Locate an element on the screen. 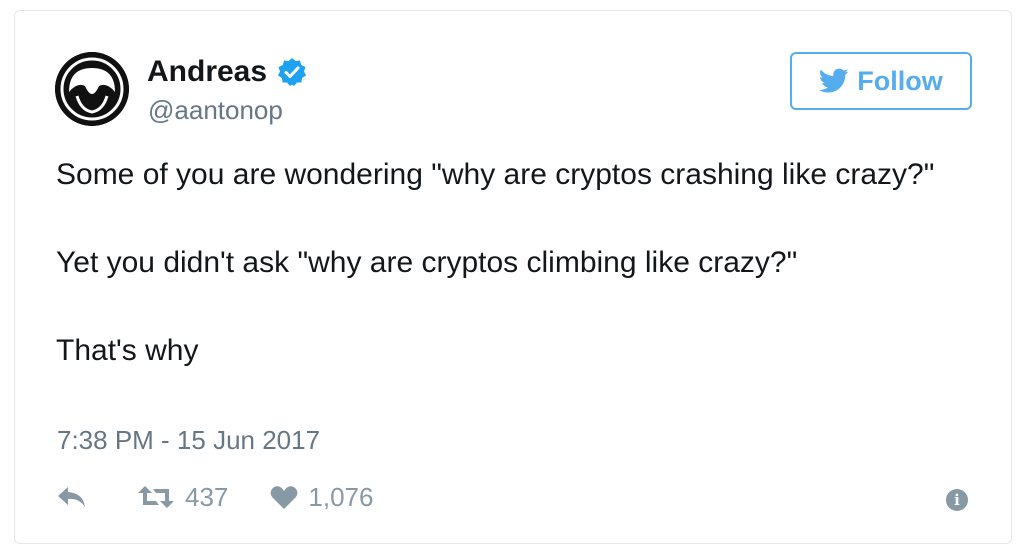 The image size is (1022, 554). follow-label: Follow is located at coordinates (900, 80).